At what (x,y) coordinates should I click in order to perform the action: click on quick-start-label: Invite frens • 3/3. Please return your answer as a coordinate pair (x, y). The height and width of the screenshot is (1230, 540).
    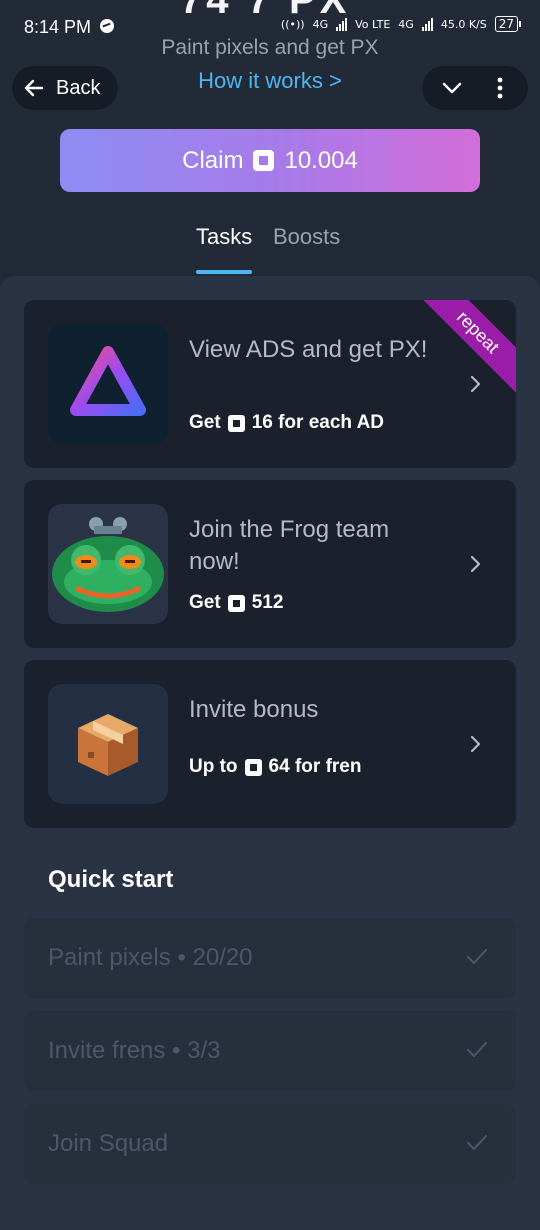
    Looking at the image, I should click on (134, 1050).